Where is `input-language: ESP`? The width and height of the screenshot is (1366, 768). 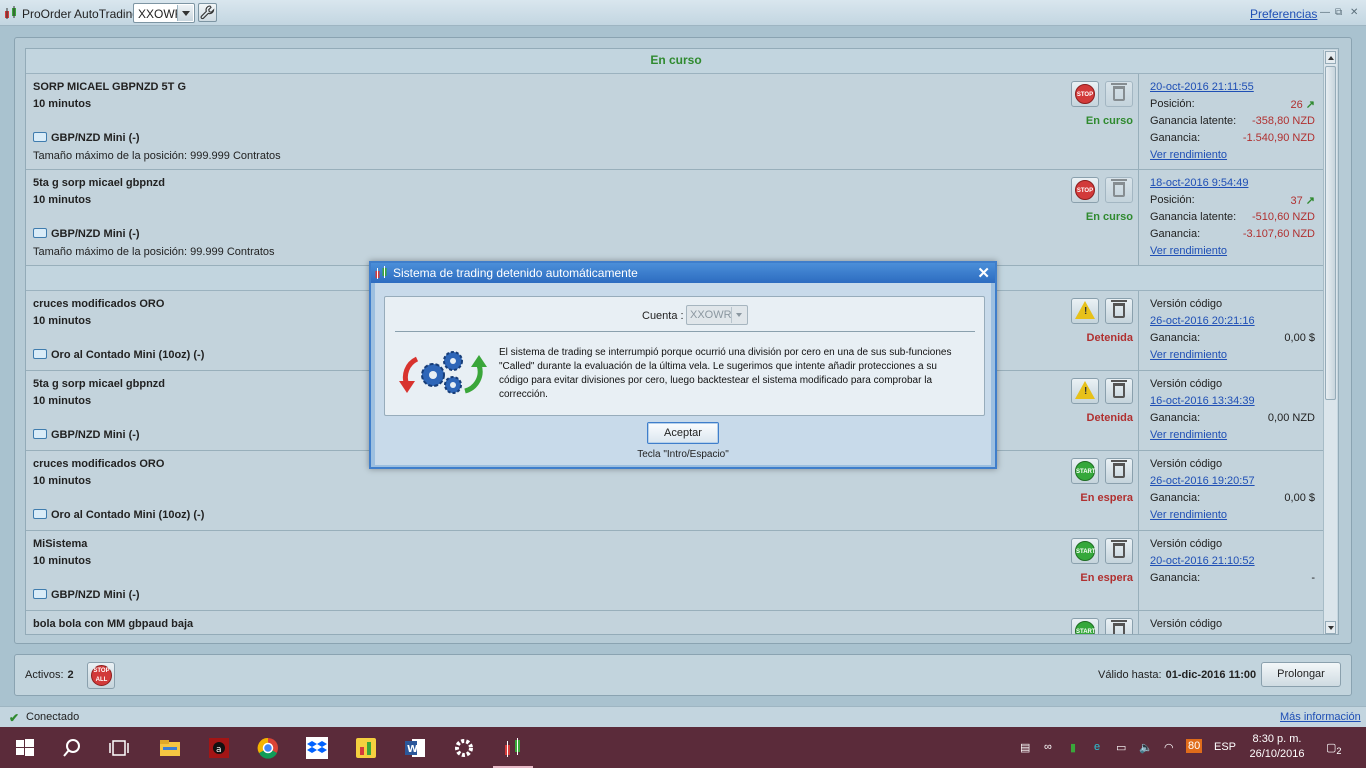
input-language: ESP is located at coordinates (1225, 747).